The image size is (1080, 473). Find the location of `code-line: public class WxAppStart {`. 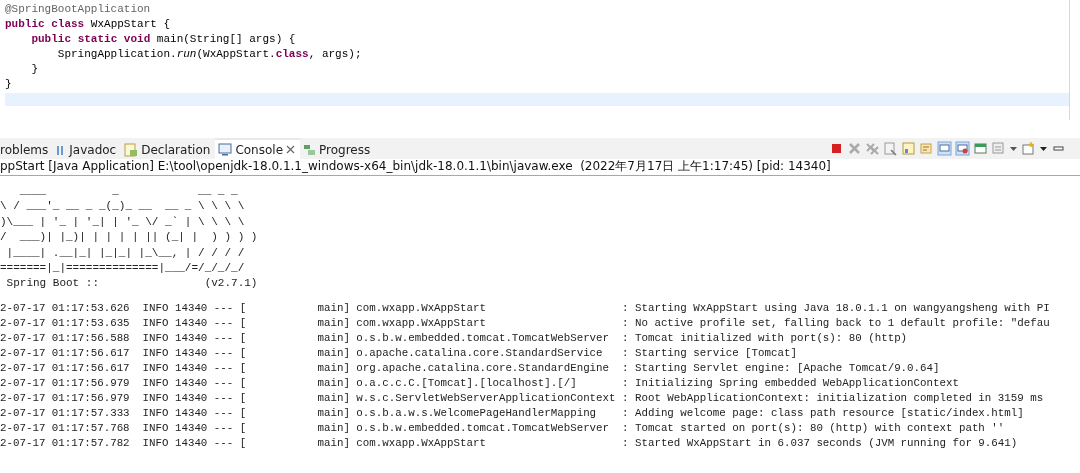

code-line: public class WxAppStart { is located at coordinates (87, 24).